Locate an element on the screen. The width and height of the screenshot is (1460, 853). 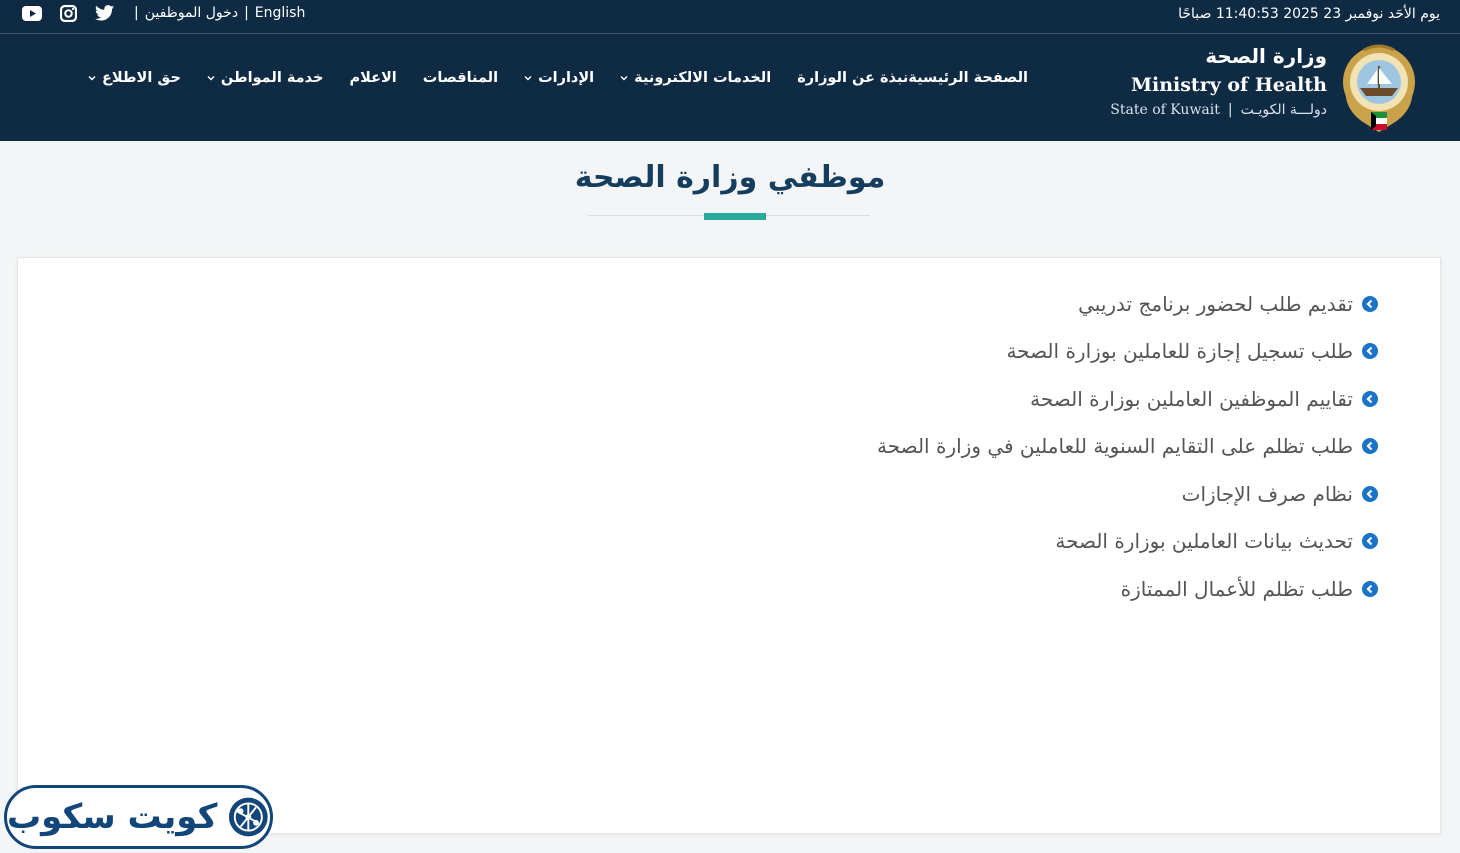
nav-item-label: الخدمات الالكترونية is located at coordinates (703, 78).